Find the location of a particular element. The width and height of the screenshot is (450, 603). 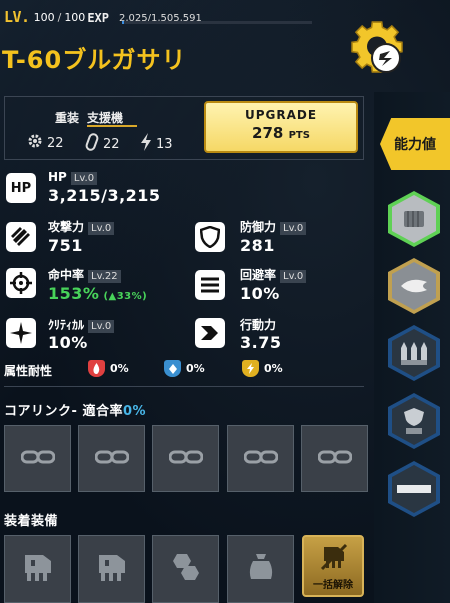

defense-label: 防御力 is located at coordinates (258, 227).